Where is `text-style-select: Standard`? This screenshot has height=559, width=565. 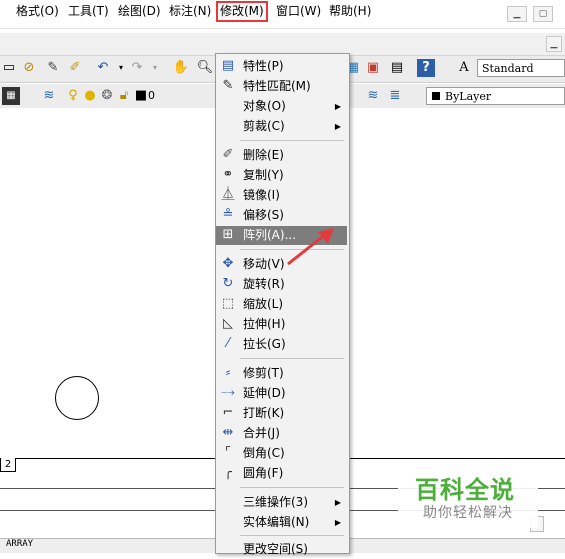 text-style-select: Standard is located at coordinates (521, 68).